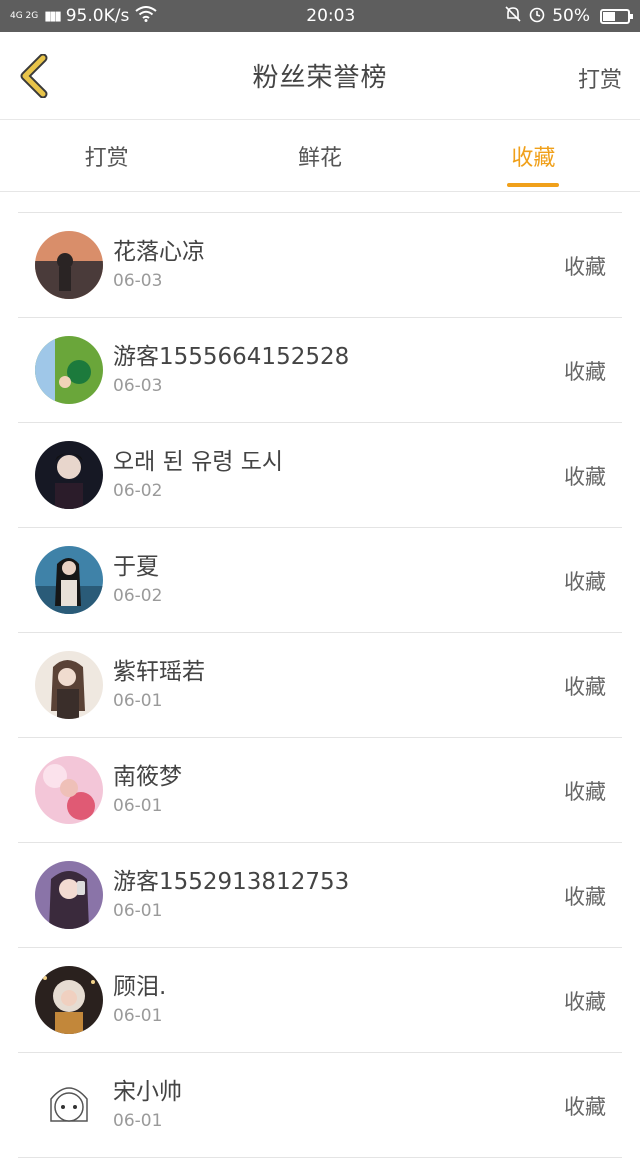  I want to click on fan-name: 紫轩瑶若, so click(159, 672).